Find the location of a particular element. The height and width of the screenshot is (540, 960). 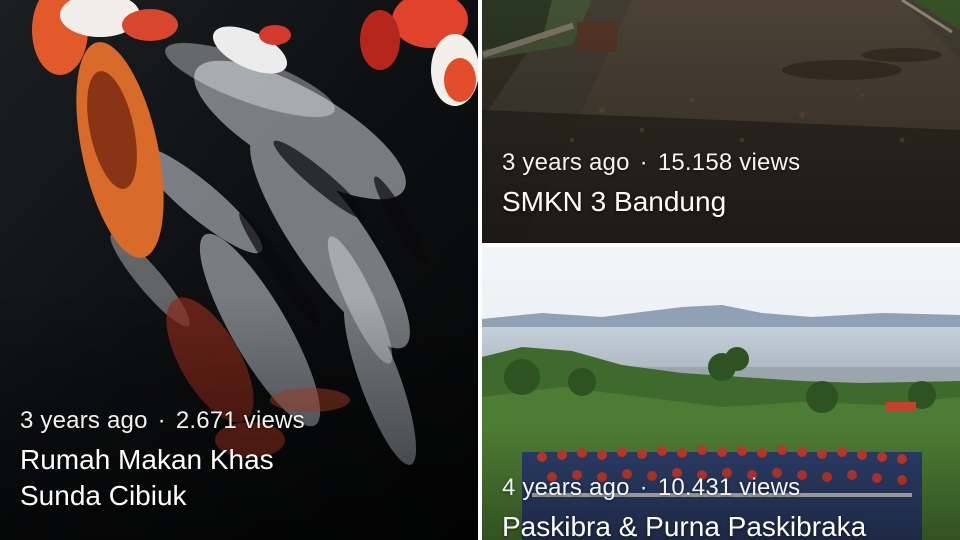

photo-caption: 3 years ago · 15.158 views SMKN 3 Bandung is located at coordinates (725, 184).